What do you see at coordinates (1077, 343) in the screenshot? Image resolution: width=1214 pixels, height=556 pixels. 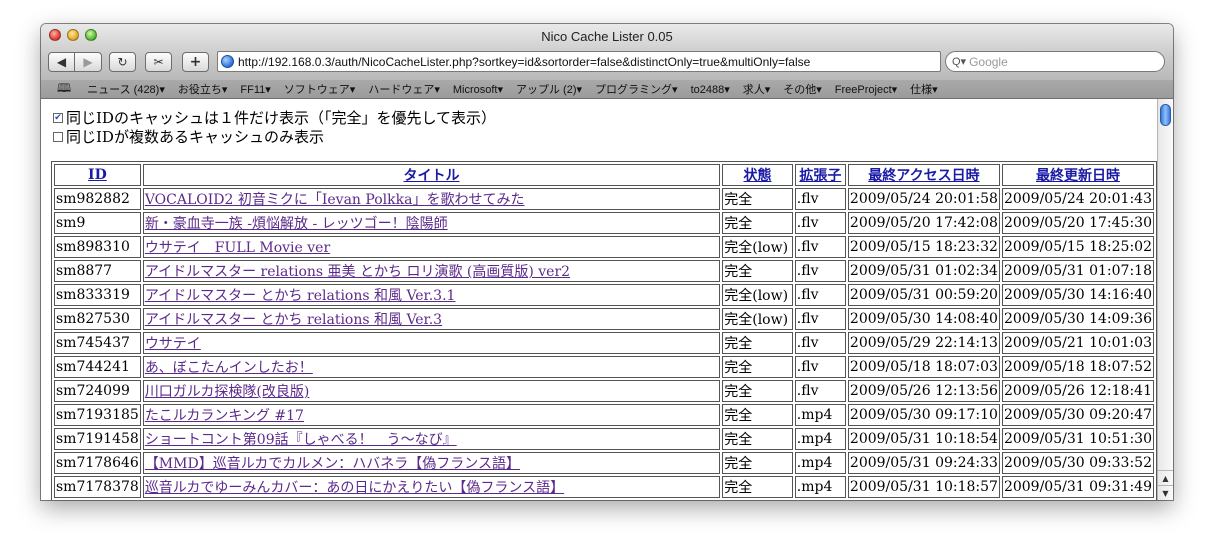 I see `cell-last-modified: 2009/05/21 10:01:03` at bounding box center [1077, 343].